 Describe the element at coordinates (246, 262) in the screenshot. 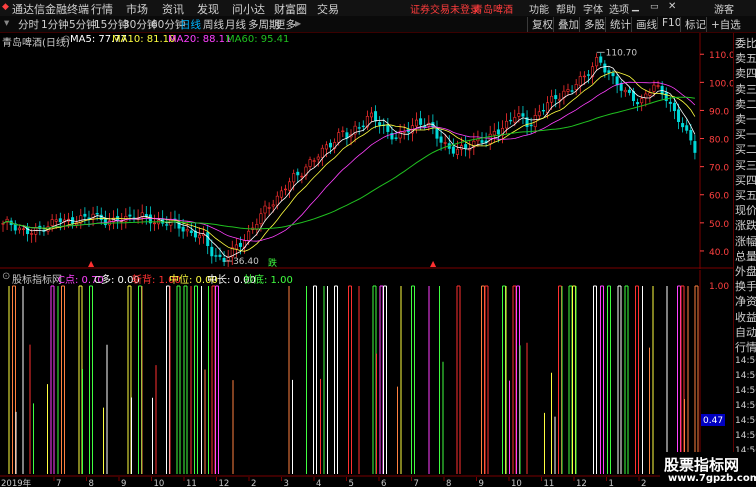

I see `low-price-label: 36.40` at that location.